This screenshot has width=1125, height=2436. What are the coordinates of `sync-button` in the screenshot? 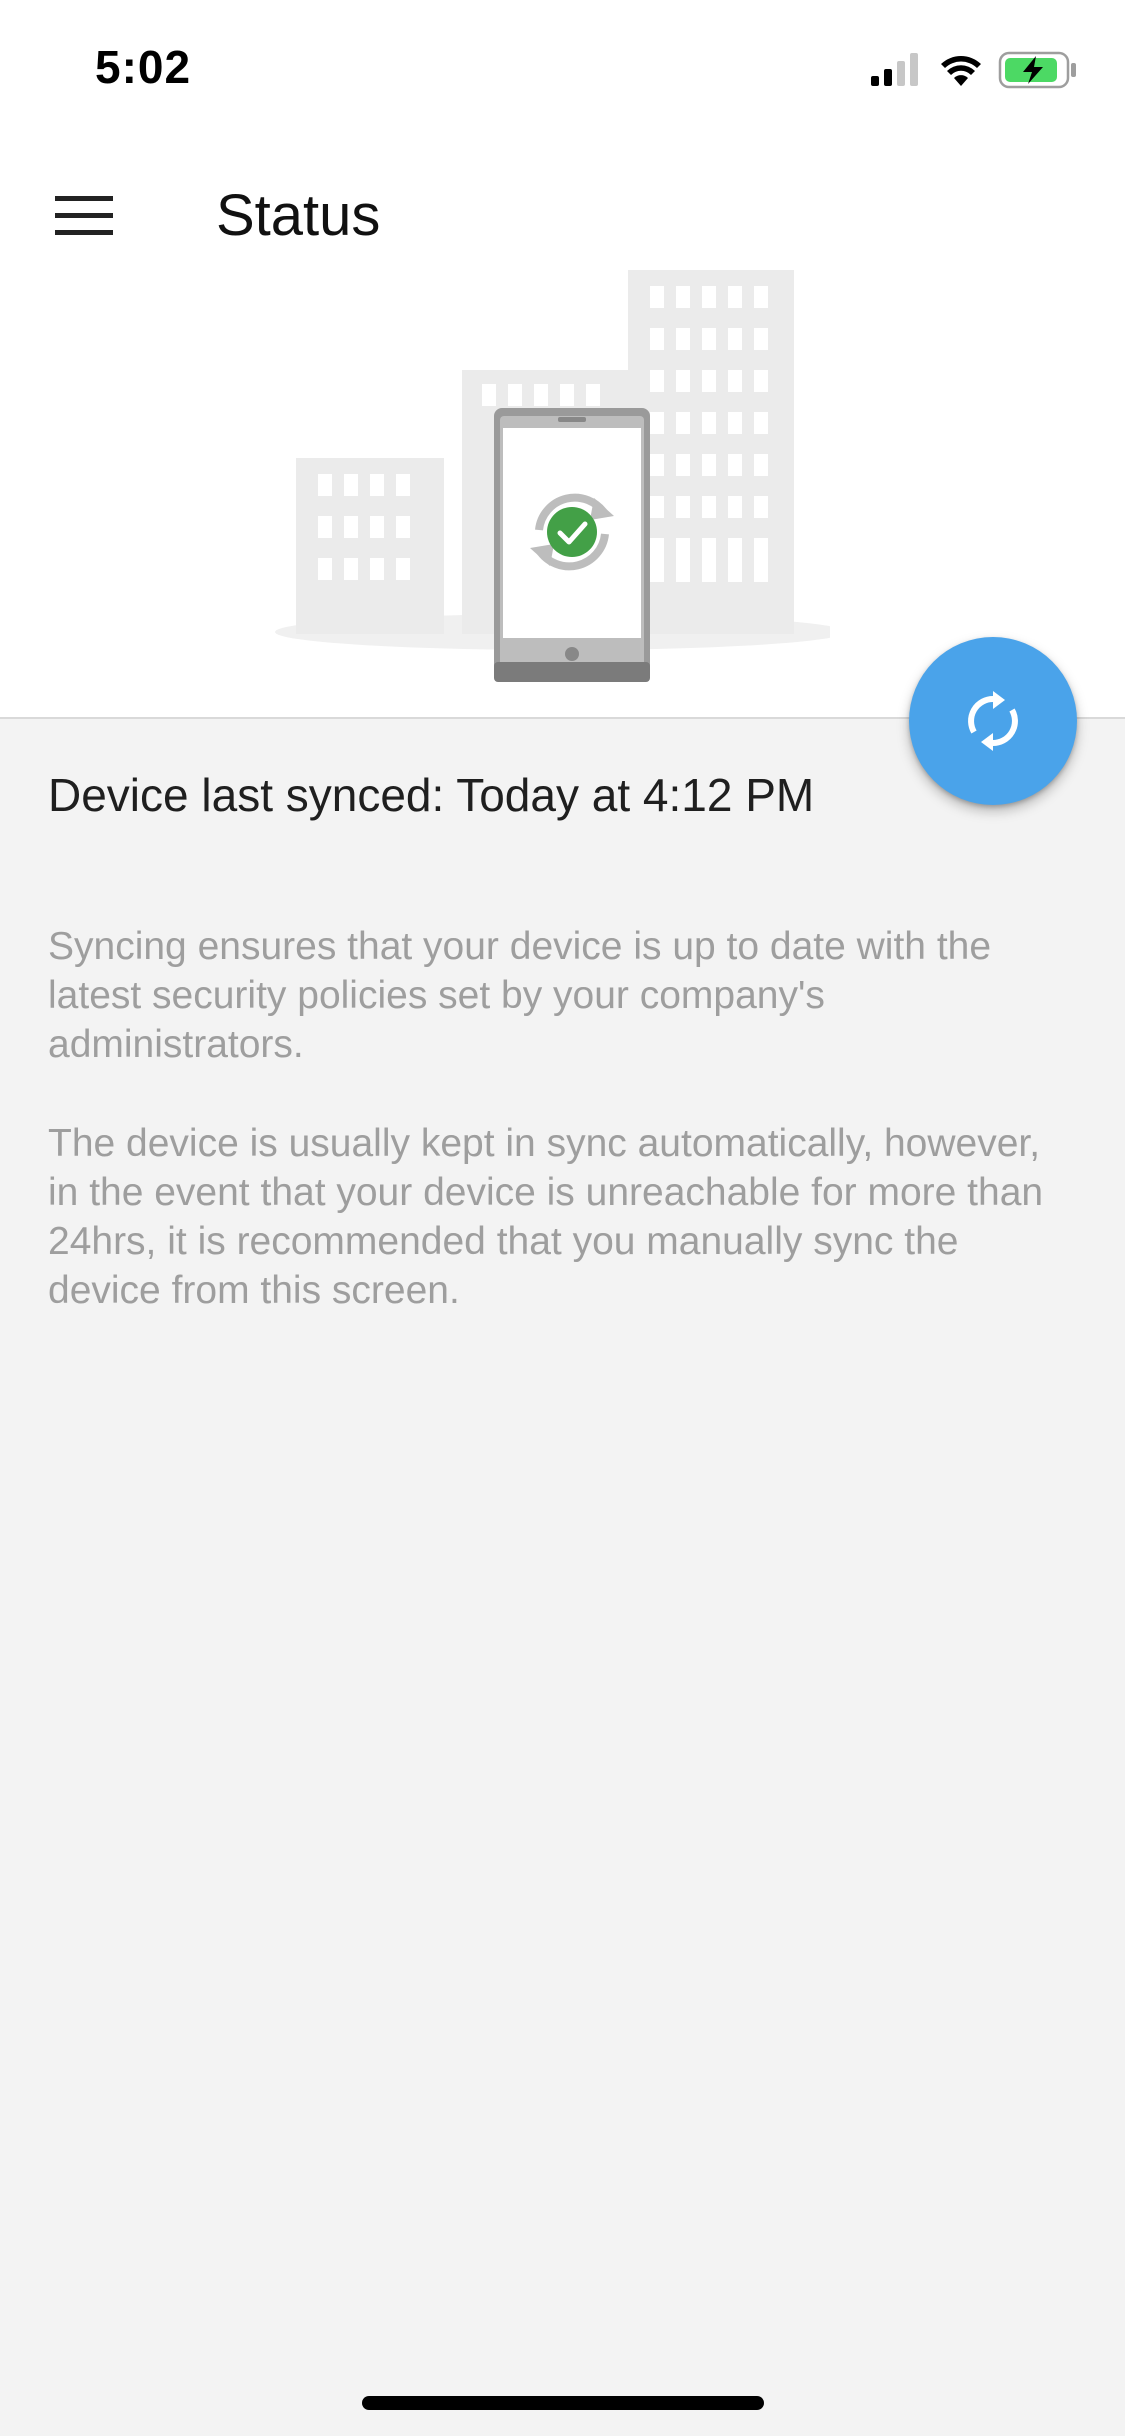 It's located at (993, 721).